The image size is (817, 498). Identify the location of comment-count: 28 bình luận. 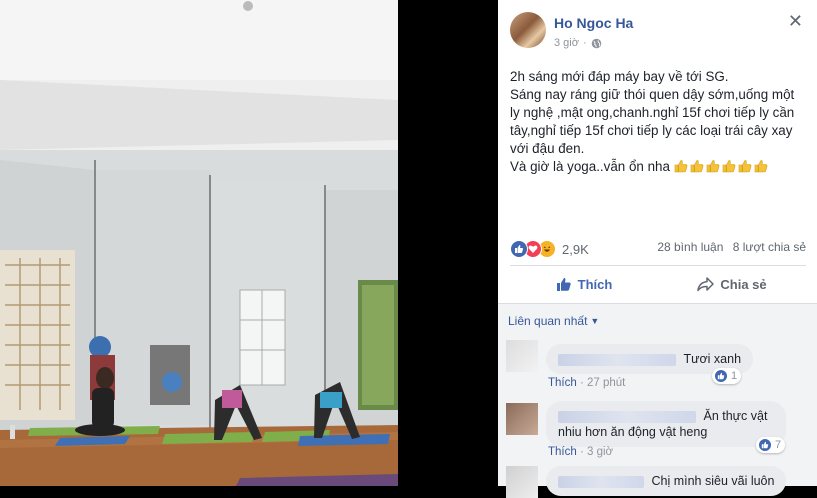
(690, 247).